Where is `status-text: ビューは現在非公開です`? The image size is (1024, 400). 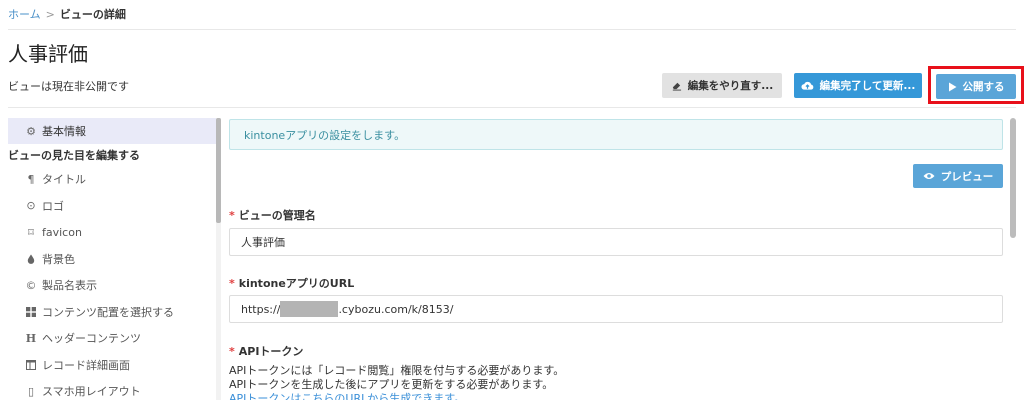
status-text: ビューは現在非公開です is located at coordinates (68, 86).